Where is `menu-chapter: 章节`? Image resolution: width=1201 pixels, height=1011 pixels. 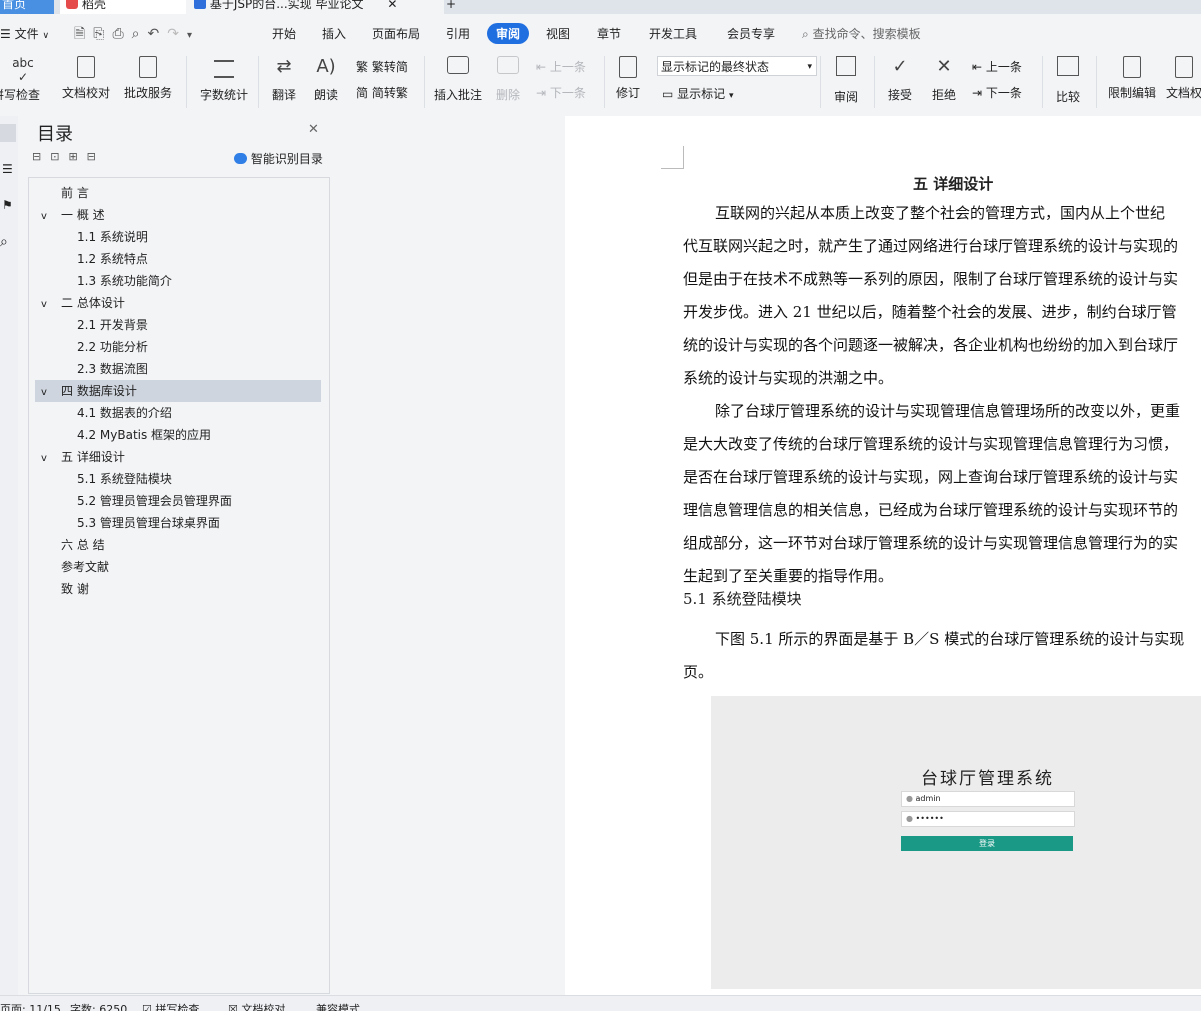 menu-chapter: 章节 is located at coordinates (609, 33).